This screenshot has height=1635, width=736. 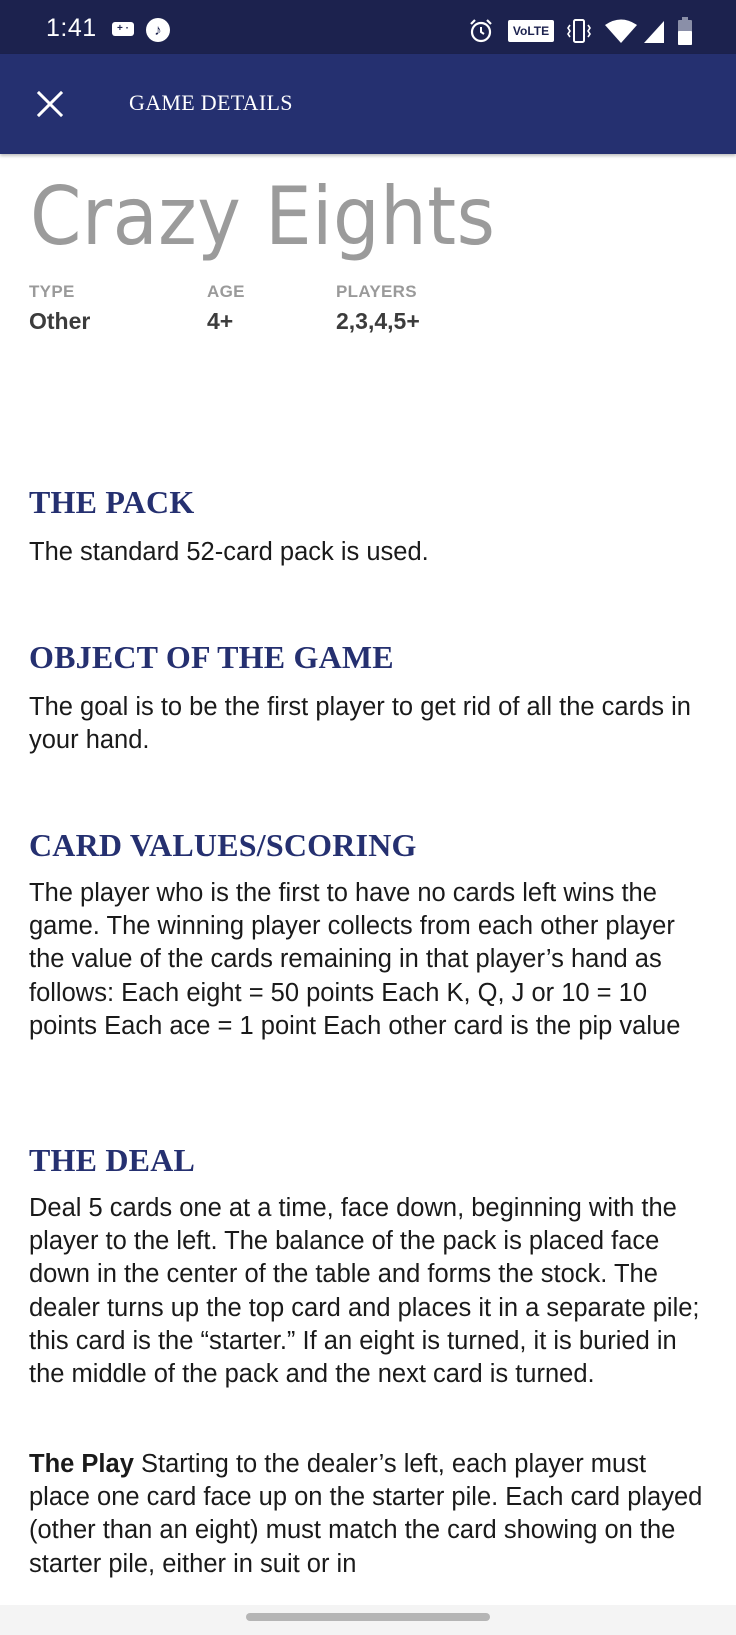 I want to click on meta-type: TYPE Other, so click(x=59, y=308).